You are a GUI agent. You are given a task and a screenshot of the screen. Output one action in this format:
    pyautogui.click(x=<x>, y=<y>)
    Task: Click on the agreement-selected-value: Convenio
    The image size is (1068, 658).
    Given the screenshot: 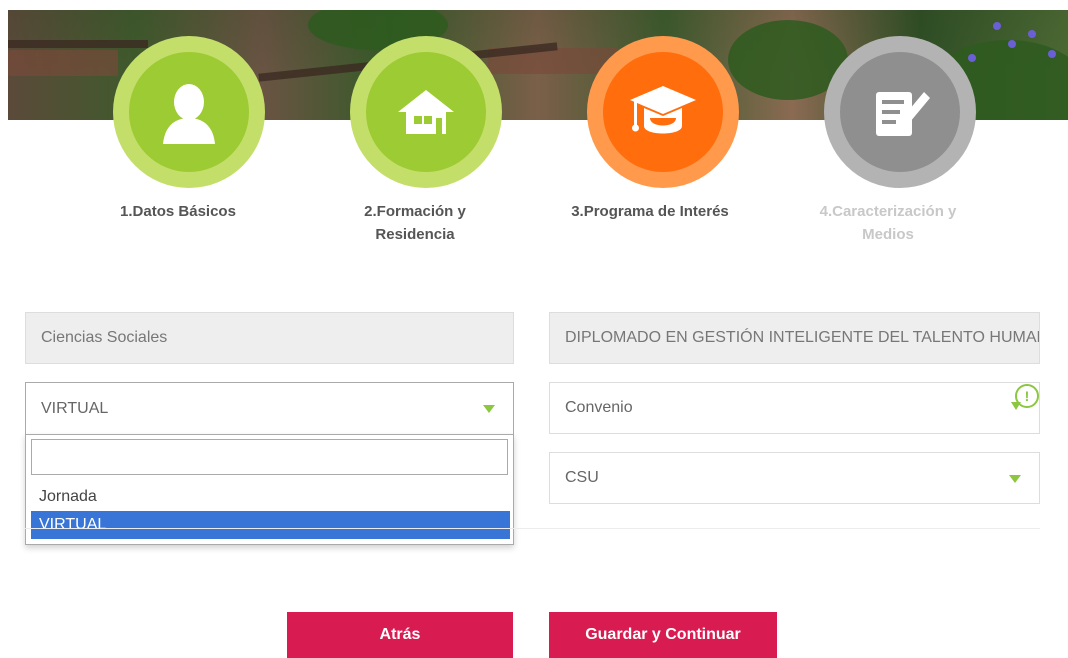 What is the action you would take?
    pyautogui.click(x=599, y=407)
    